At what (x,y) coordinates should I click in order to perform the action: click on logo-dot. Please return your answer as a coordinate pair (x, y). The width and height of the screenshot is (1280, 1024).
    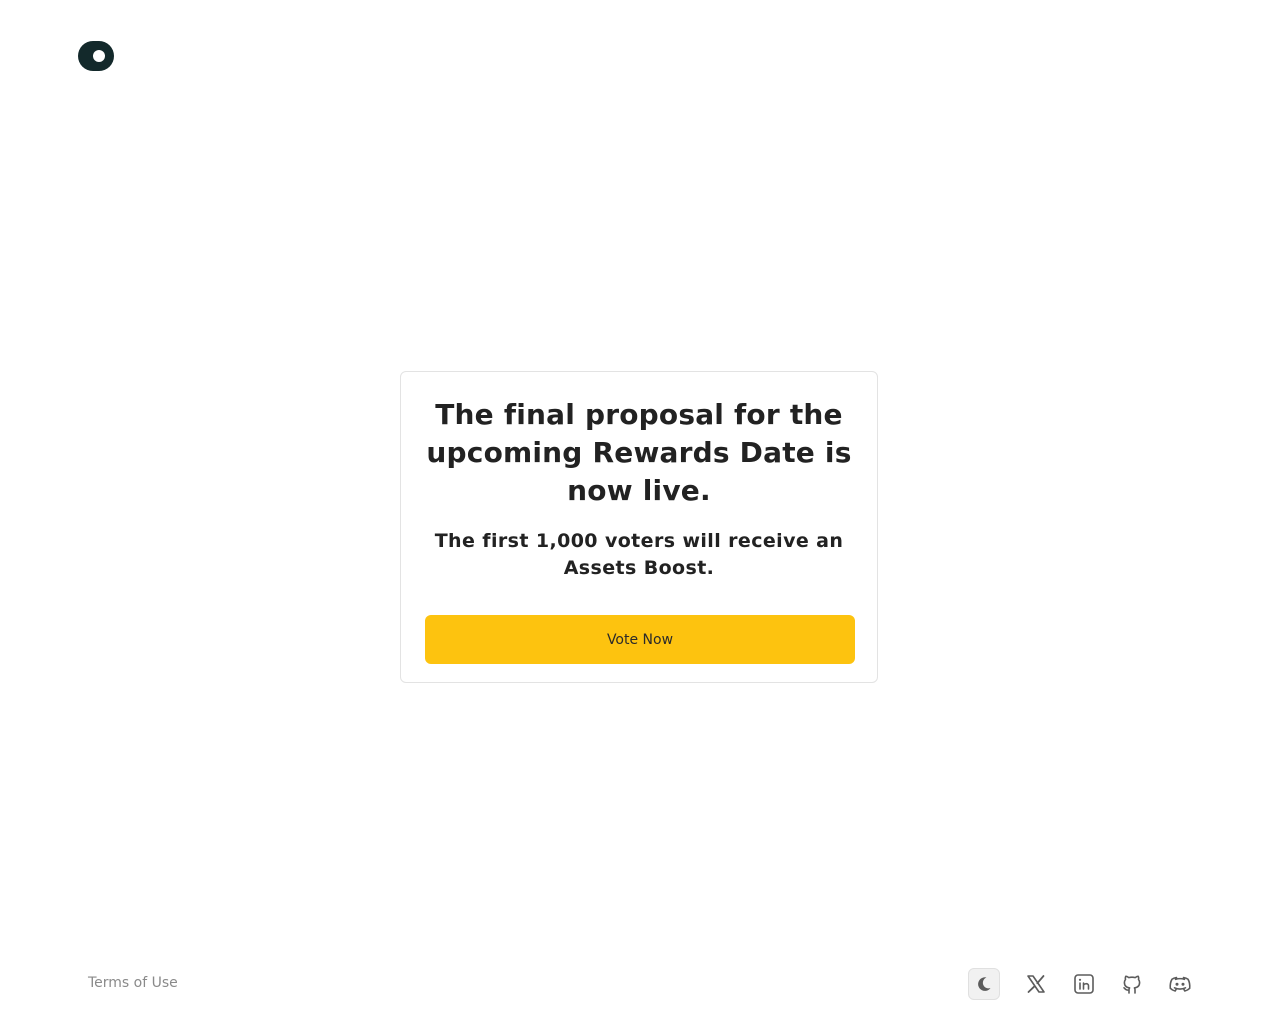
    Looking at the image, I should click on (99, 56).